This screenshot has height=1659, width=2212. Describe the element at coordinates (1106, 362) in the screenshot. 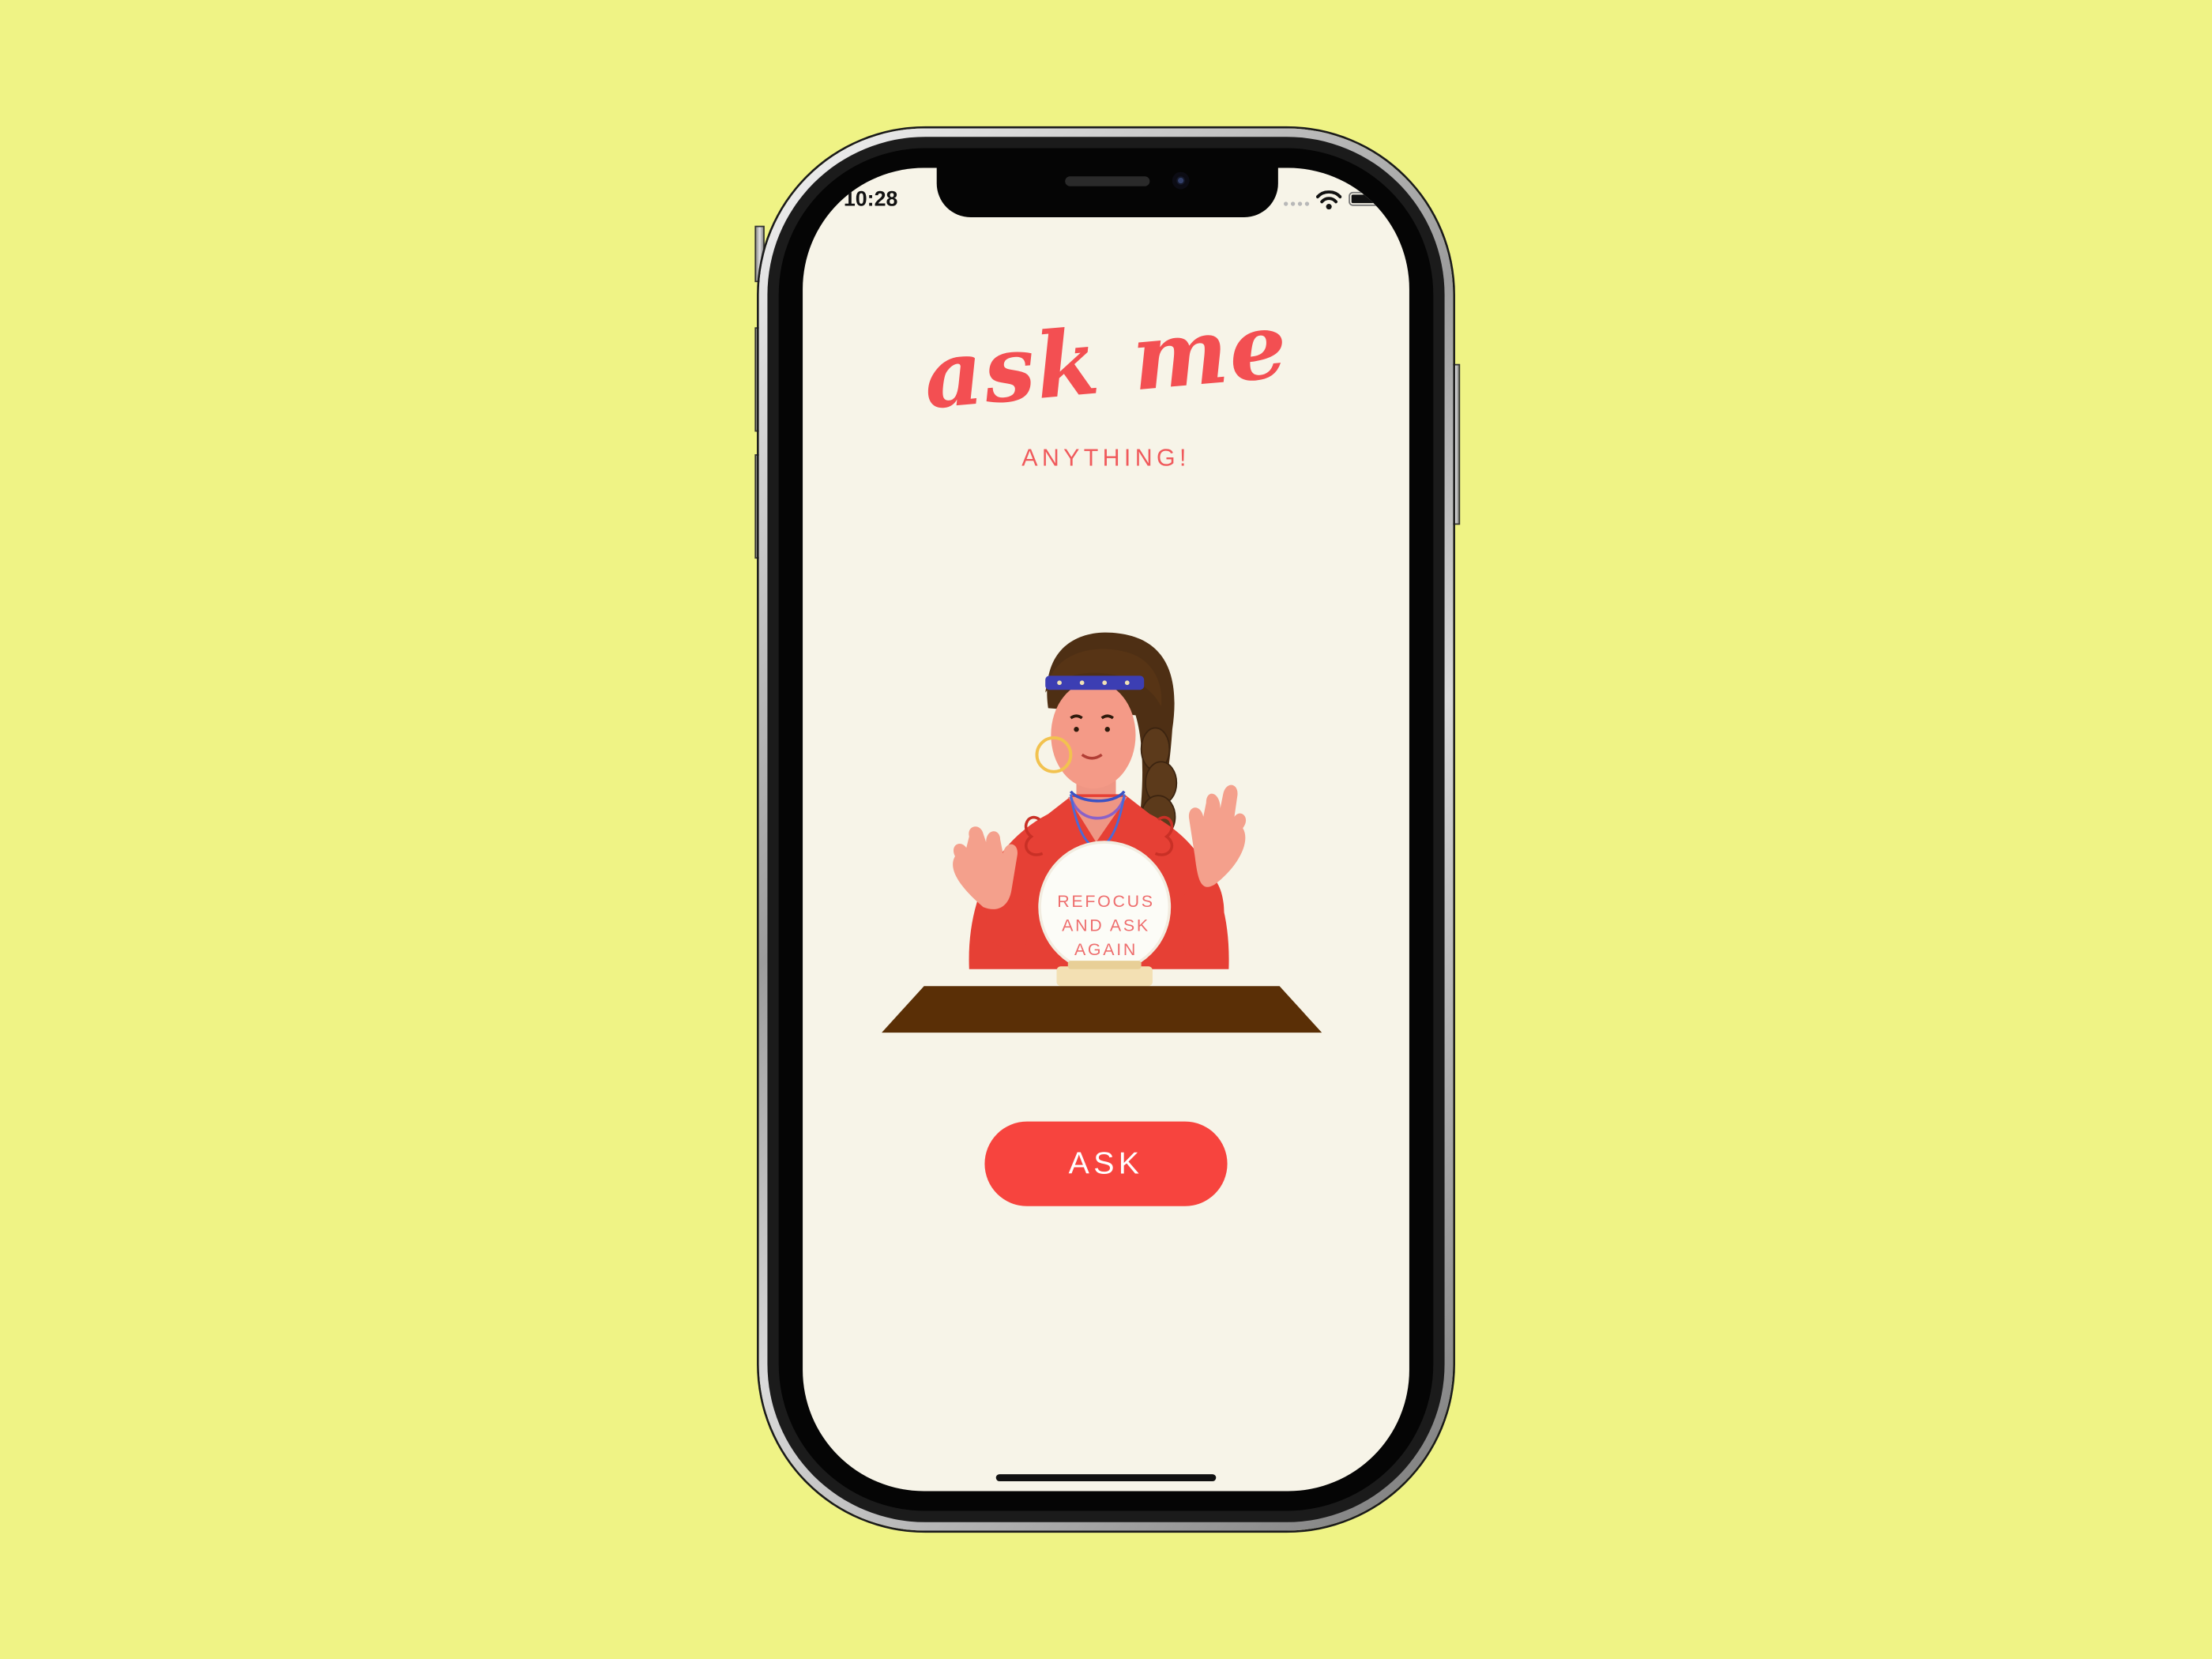

I see `app-title: ask me` at that location.